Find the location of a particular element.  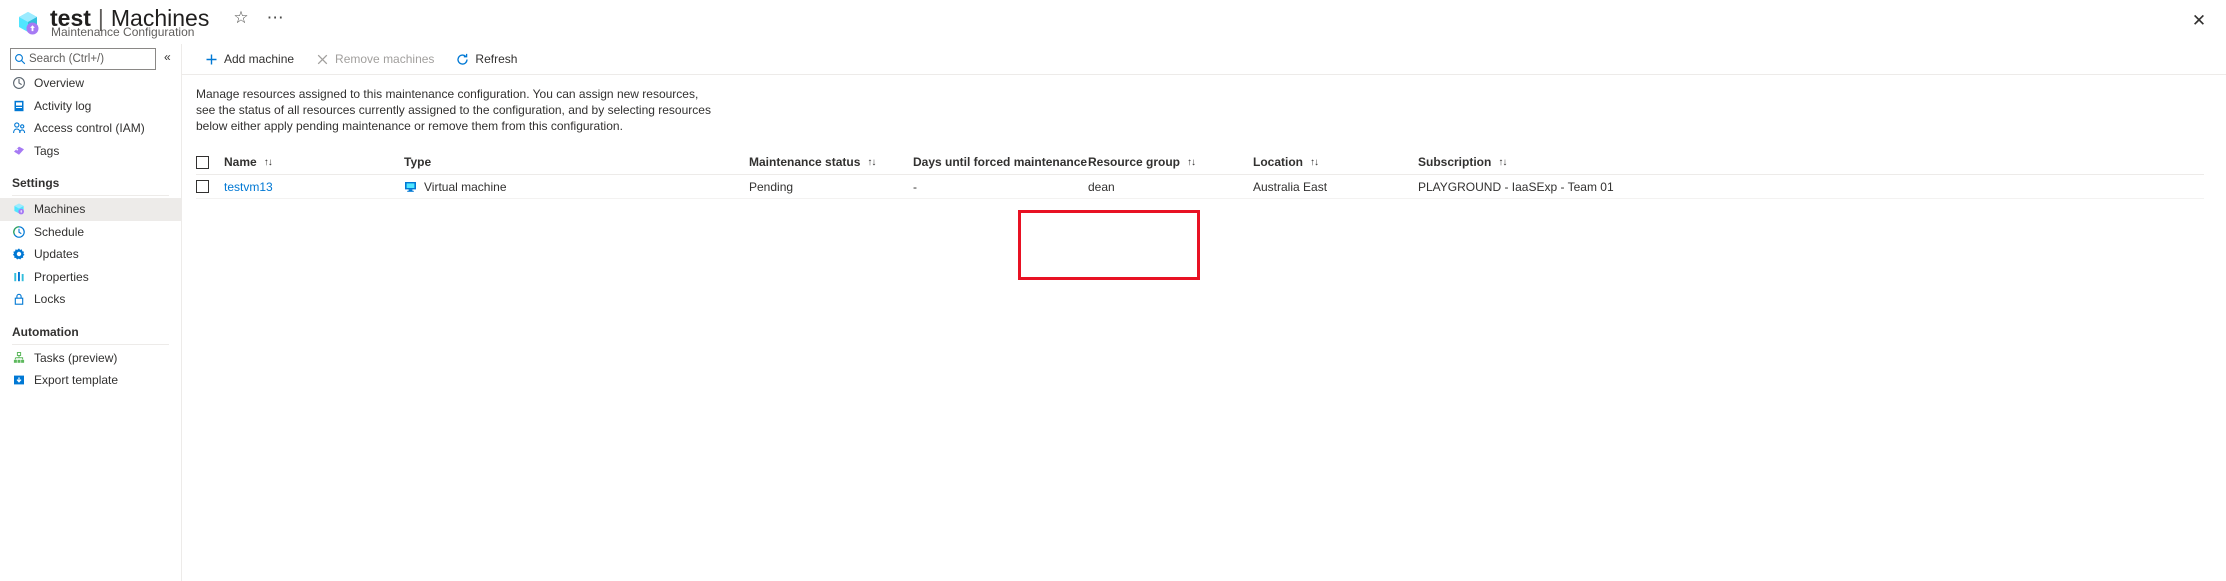

add-machine-button: Add machine is located at coordinates (249, 59).